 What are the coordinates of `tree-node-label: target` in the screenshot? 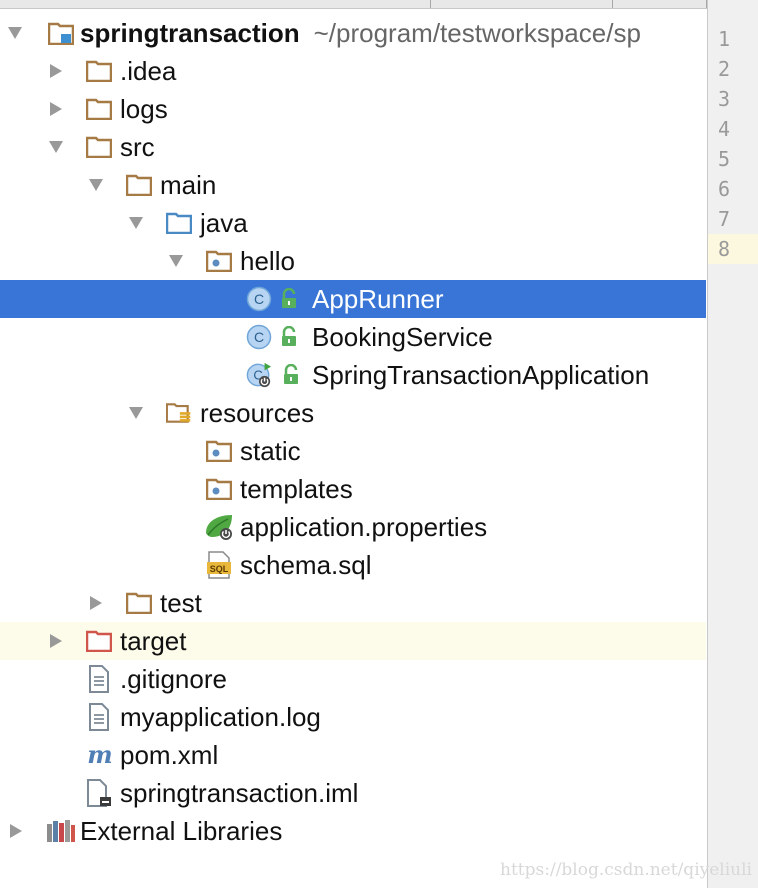 It's located at (153, 641).